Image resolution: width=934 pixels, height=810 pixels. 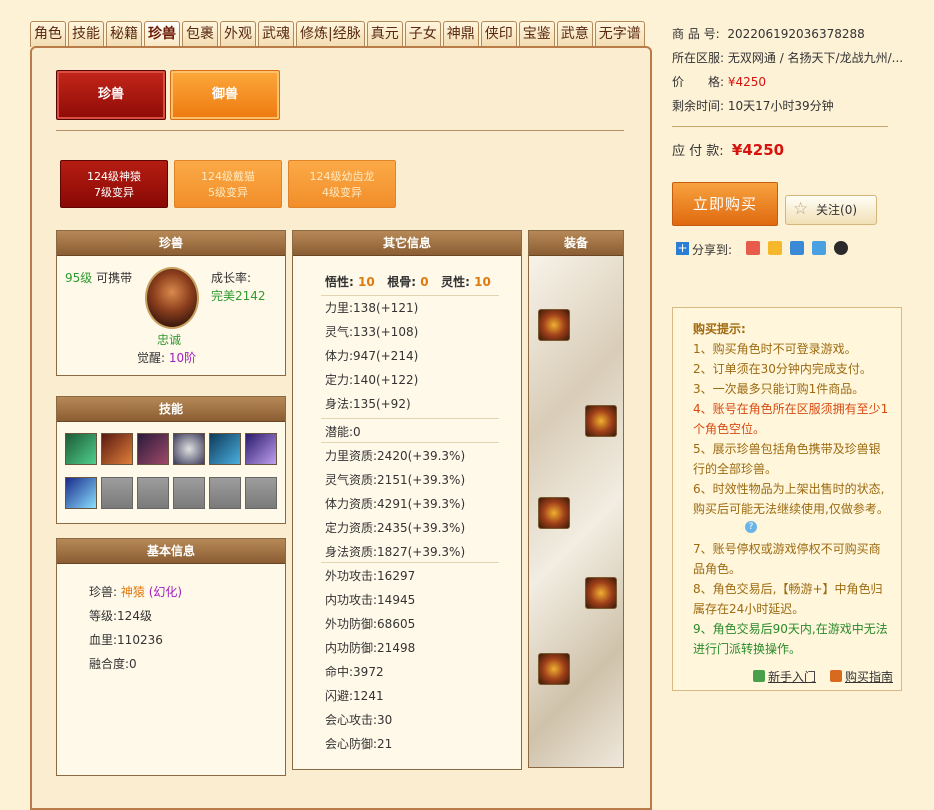 What do you see at coordinates (98, 277) in the screenshot?
I see `pet-level-line: 95级 可携带` at bounding box center [98, 277].